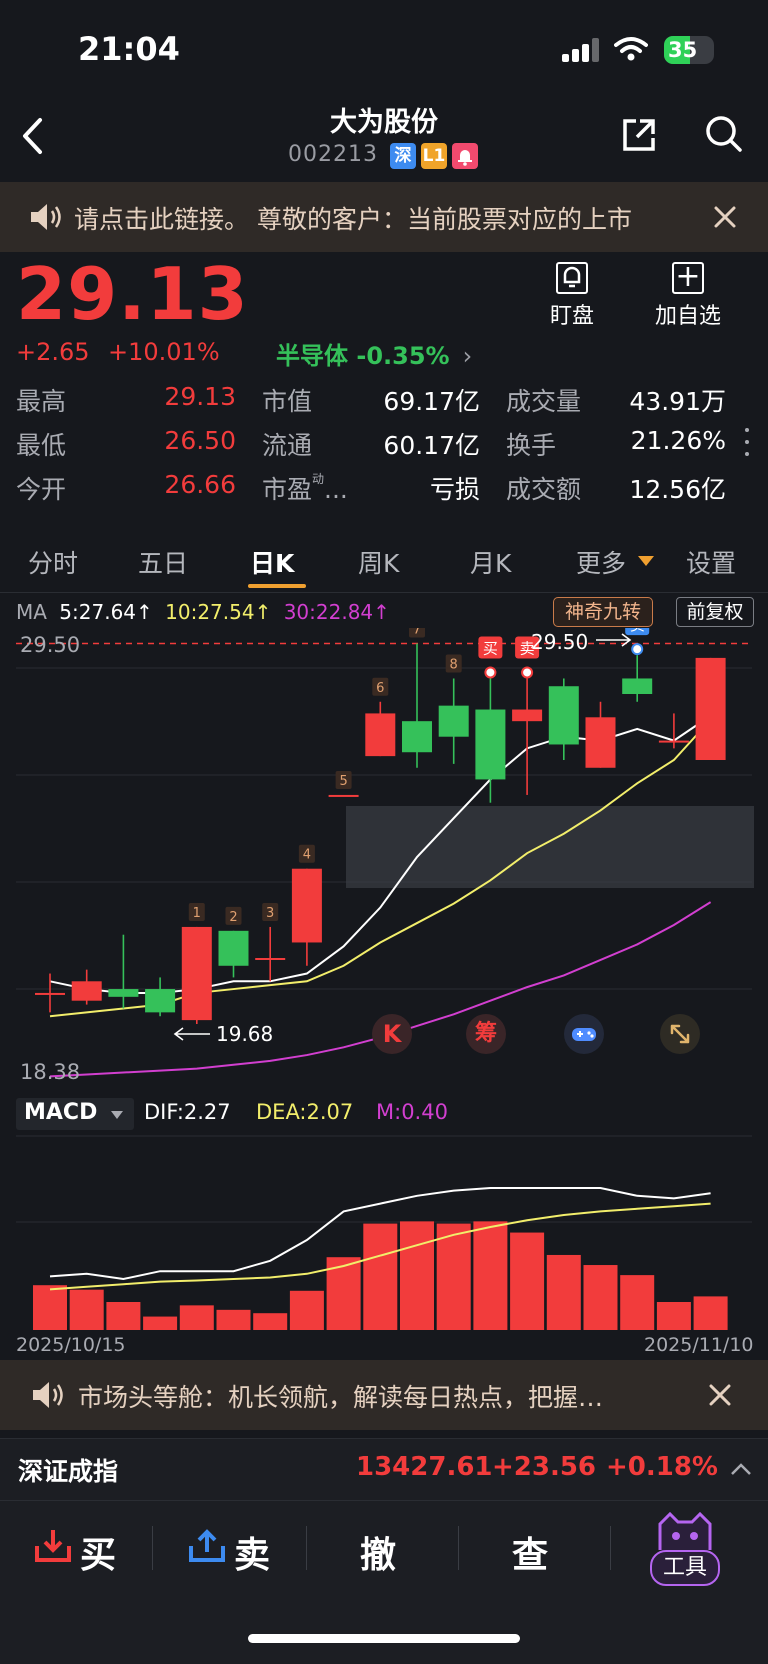 The image size is (768, 1664). I want to click on stat-label: 今开, so click(41, 489).